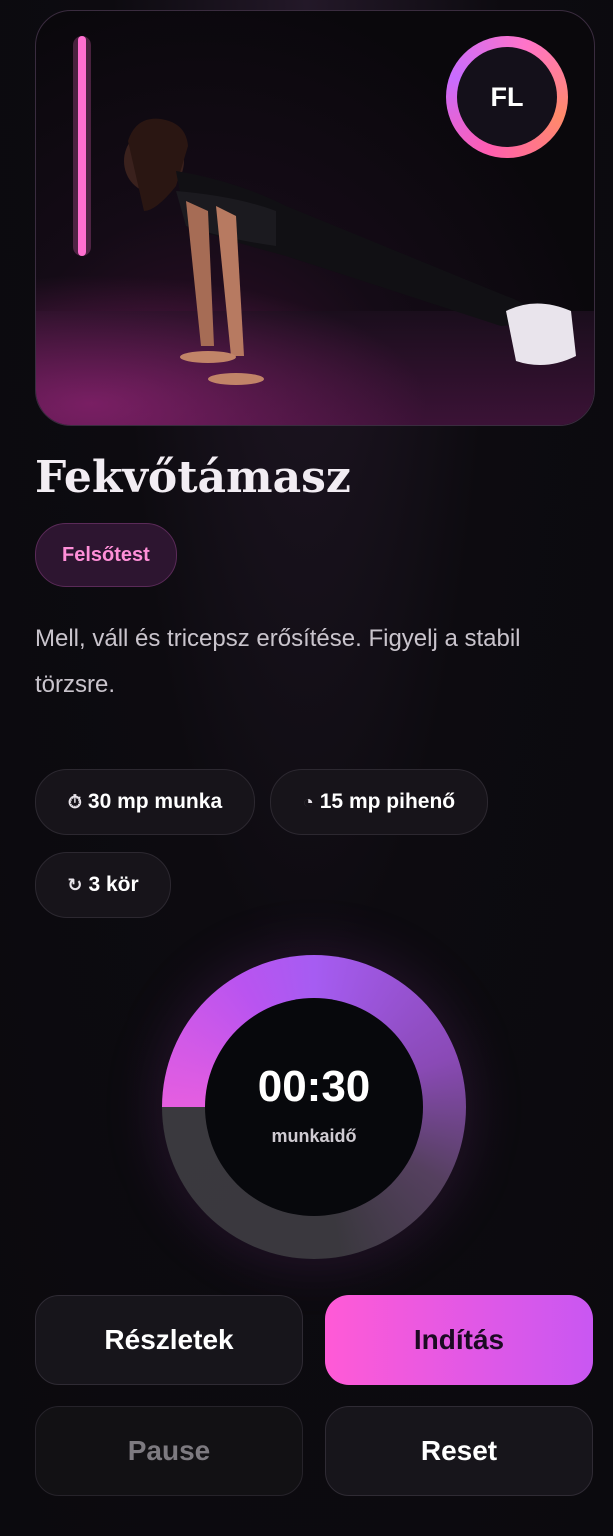 The height and width of the screenshot is (1536, 613). I want to click on reset-button: Reset, so click(459, 1451).